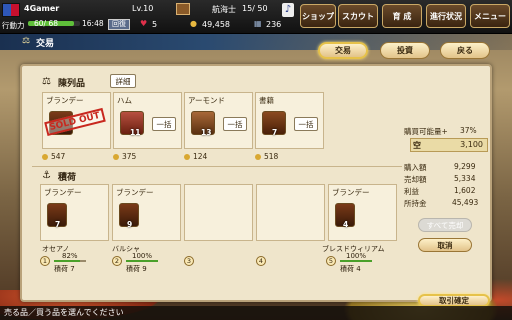 The height and width of the screenshot is (320, 512). Describe the element at coordinates (426, 131) in the screenshot. I see `buy-power-label: 購買可能量+` at that location.